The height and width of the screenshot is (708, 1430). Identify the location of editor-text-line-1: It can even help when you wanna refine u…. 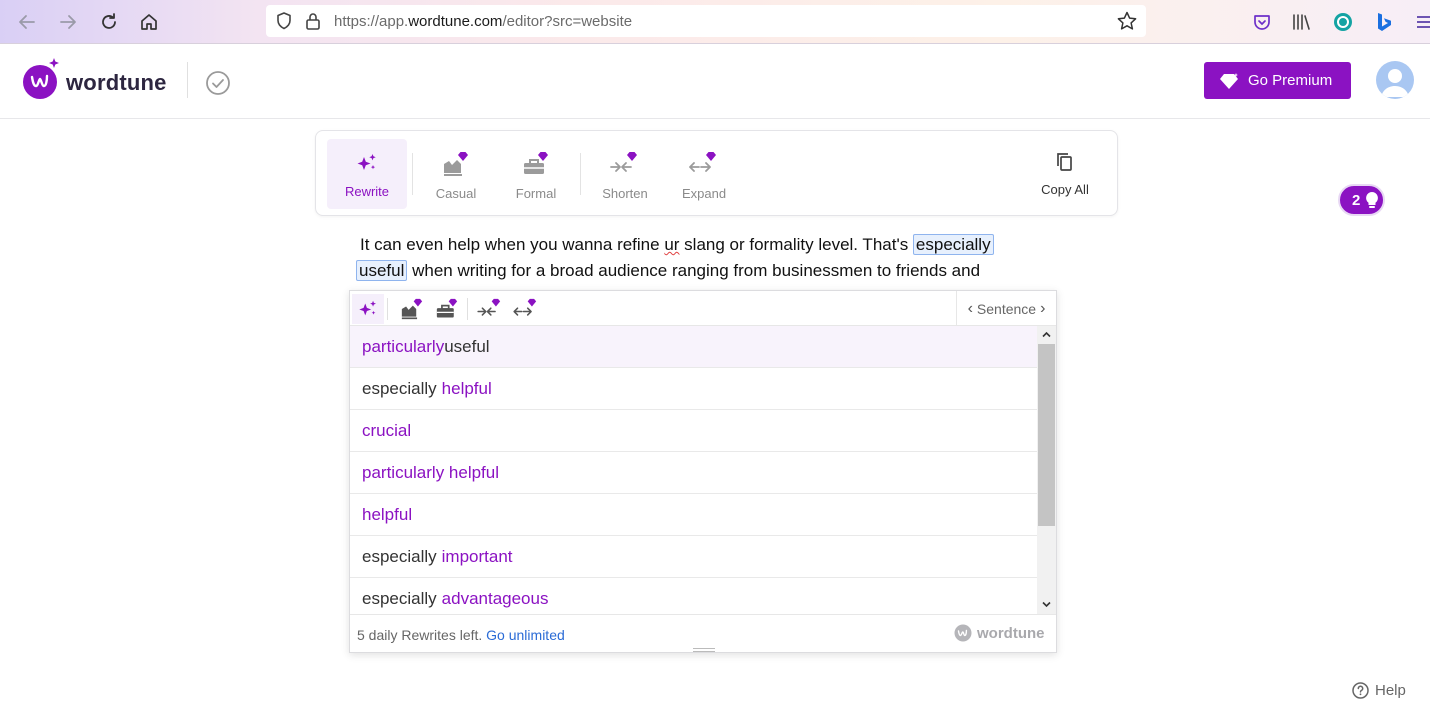
(677, 244).